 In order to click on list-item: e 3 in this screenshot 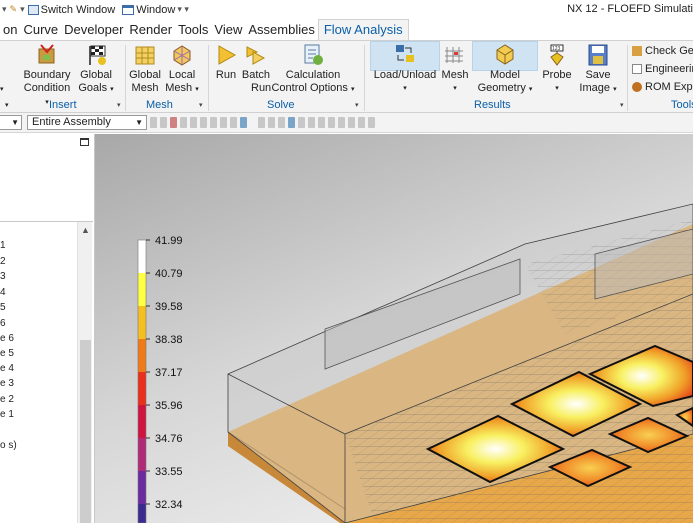, I will do `click(7, 383)`.